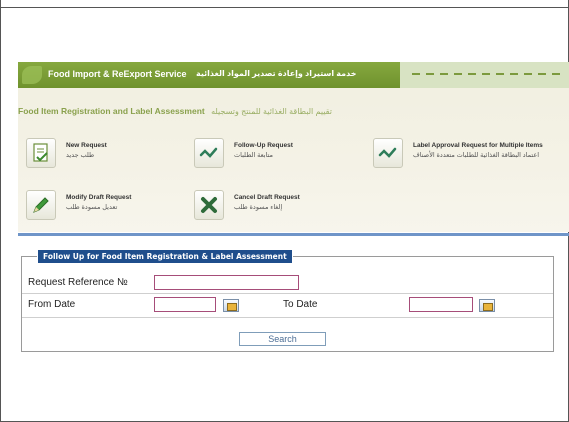  Describe the element at coordinates (32, 75) in the screenshot. I see `leaf-logo-icon` at that location.